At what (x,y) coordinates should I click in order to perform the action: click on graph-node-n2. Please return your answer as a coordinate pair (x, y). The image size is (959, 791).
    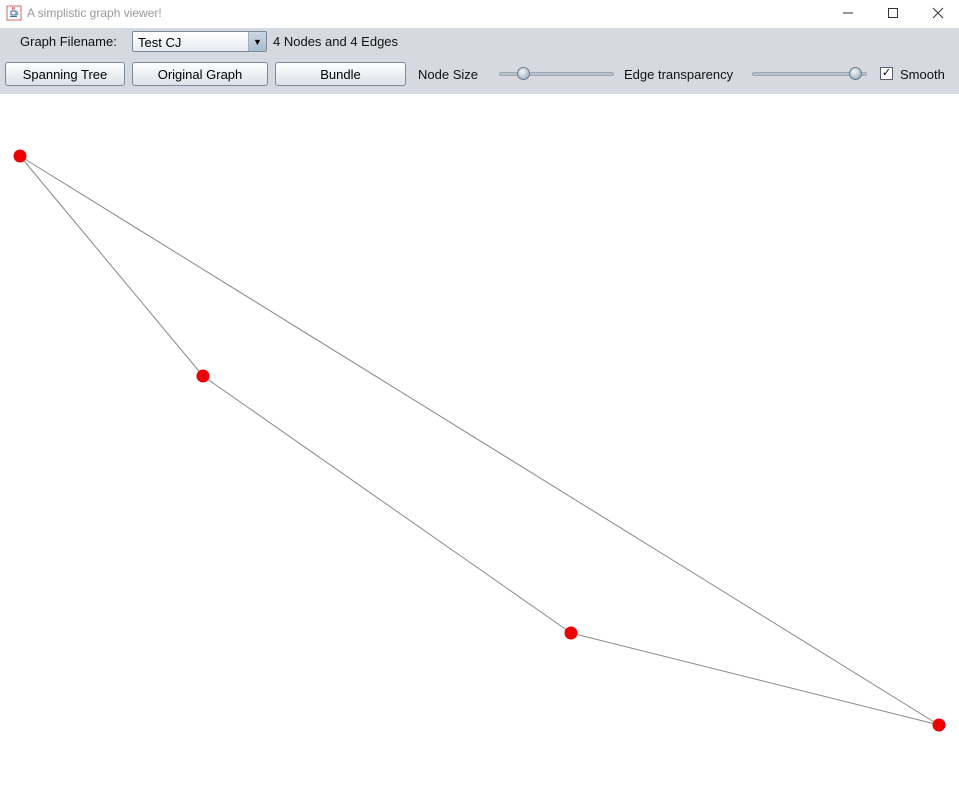
    Looking at the image, I should click on (203, 376).